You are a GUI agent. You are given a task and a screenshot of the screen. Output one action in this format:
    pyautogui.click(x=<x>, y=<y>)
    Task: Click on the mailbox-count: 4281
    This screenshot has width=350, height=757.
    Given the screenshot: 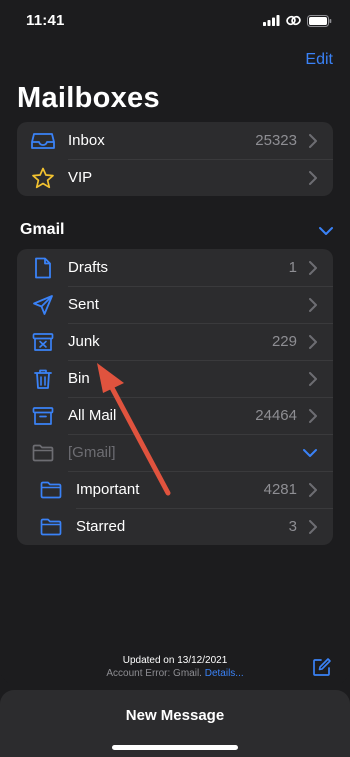 What is the action you would take?
    pyautogui.click(x=280, y=489)
    